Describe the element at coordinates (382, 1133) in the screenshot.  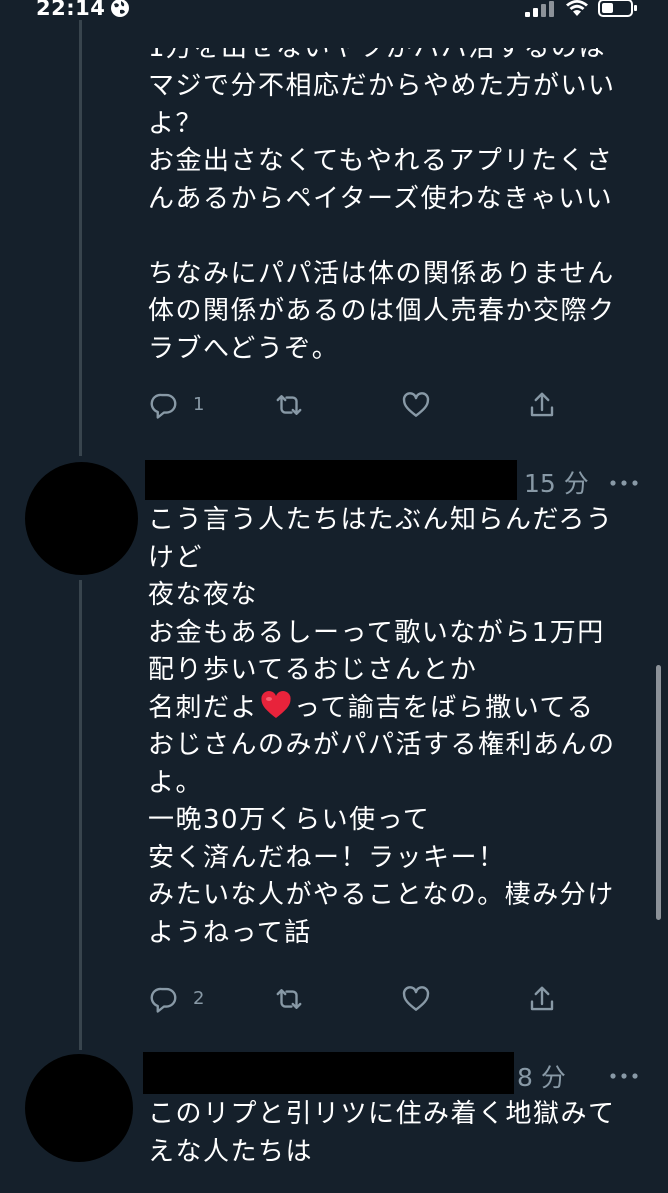
I see `tweet-text: このリプと引リツに住み着く地獄みて えな人たちは` at that location.